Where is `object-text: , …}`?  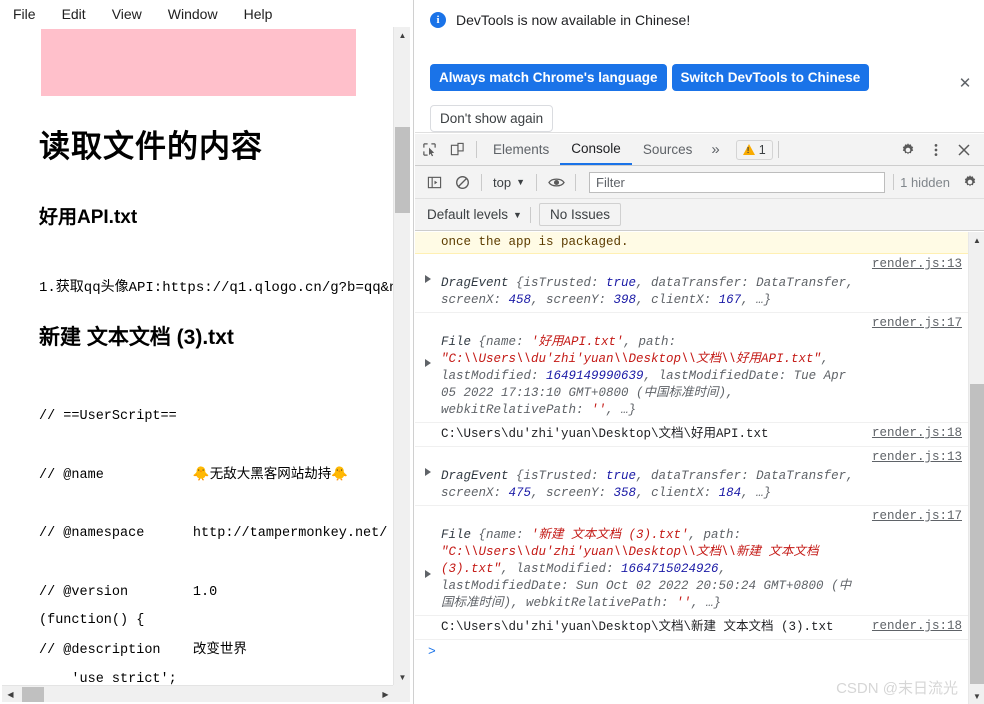 object-text: , …} is located at coordinates (706, 603).